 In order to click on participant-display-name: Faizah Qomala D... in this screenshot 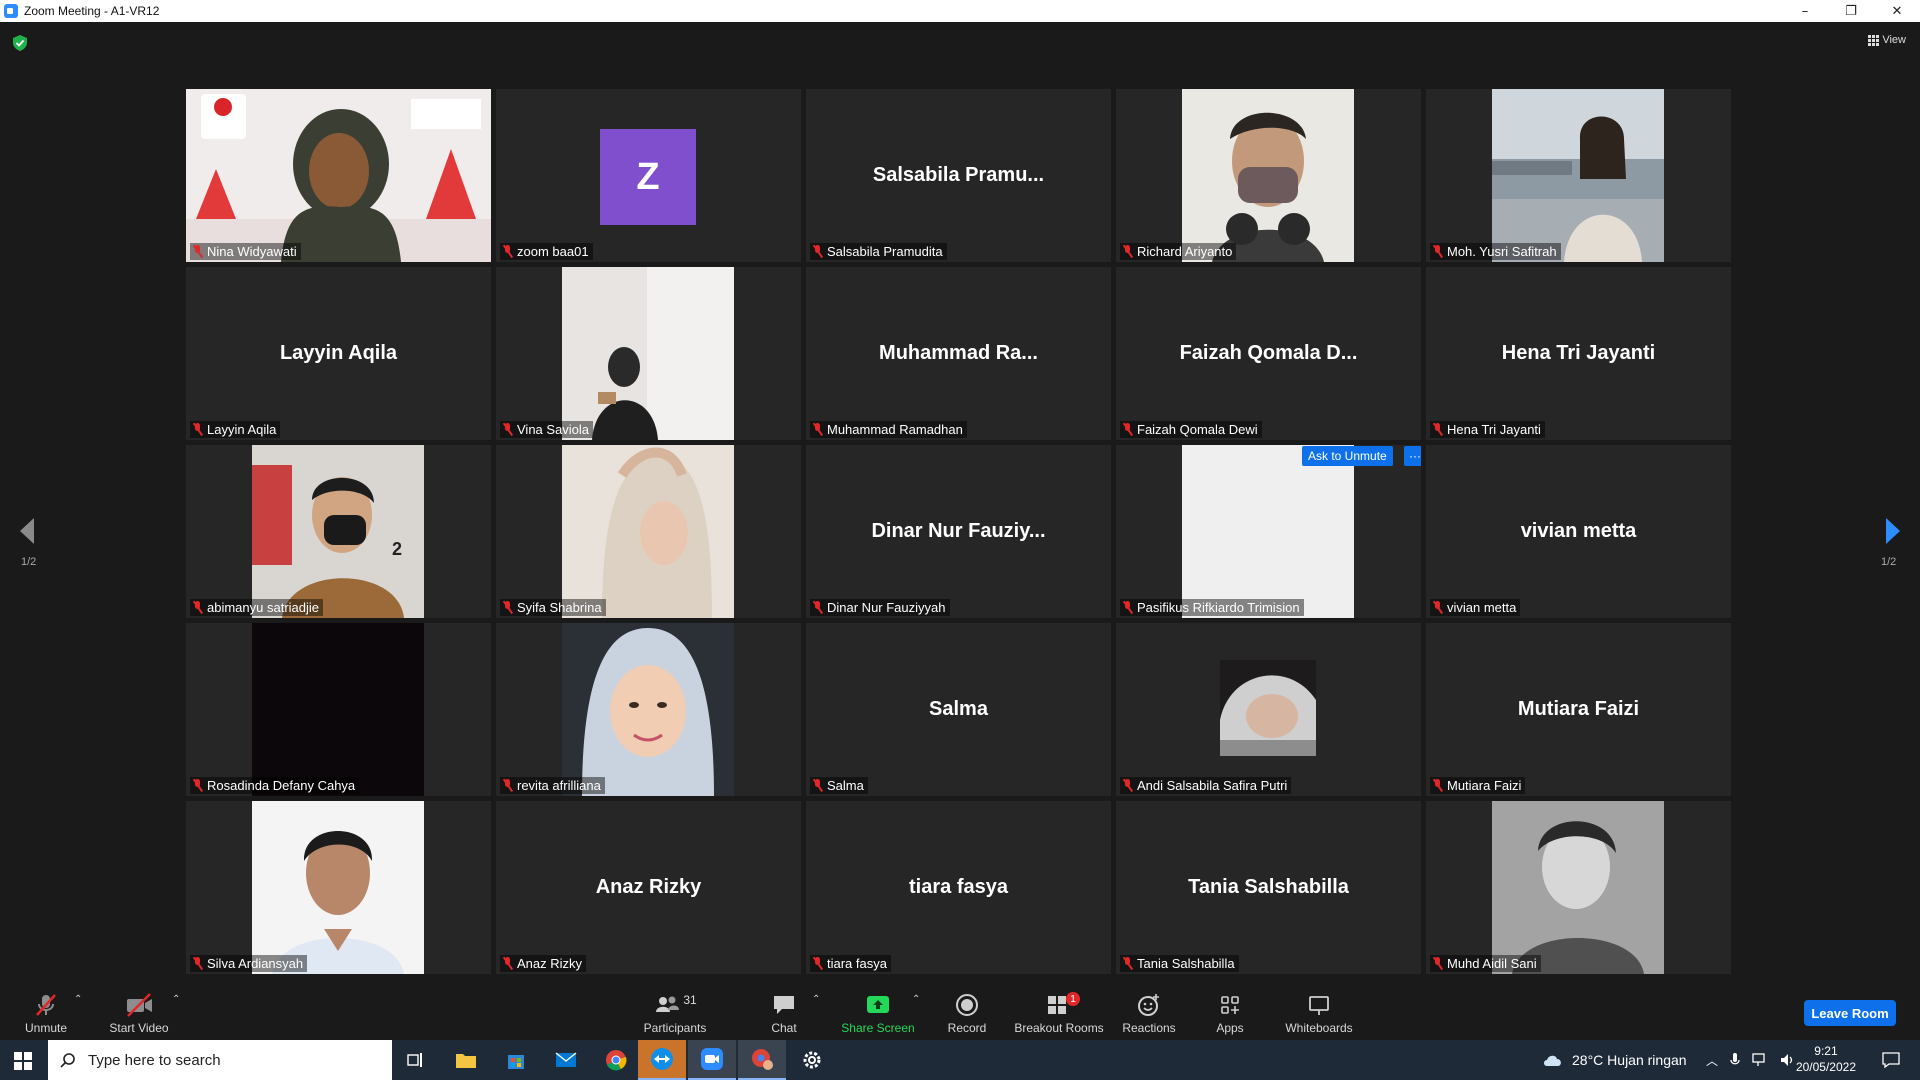, I will do `click(1268, 353)`.